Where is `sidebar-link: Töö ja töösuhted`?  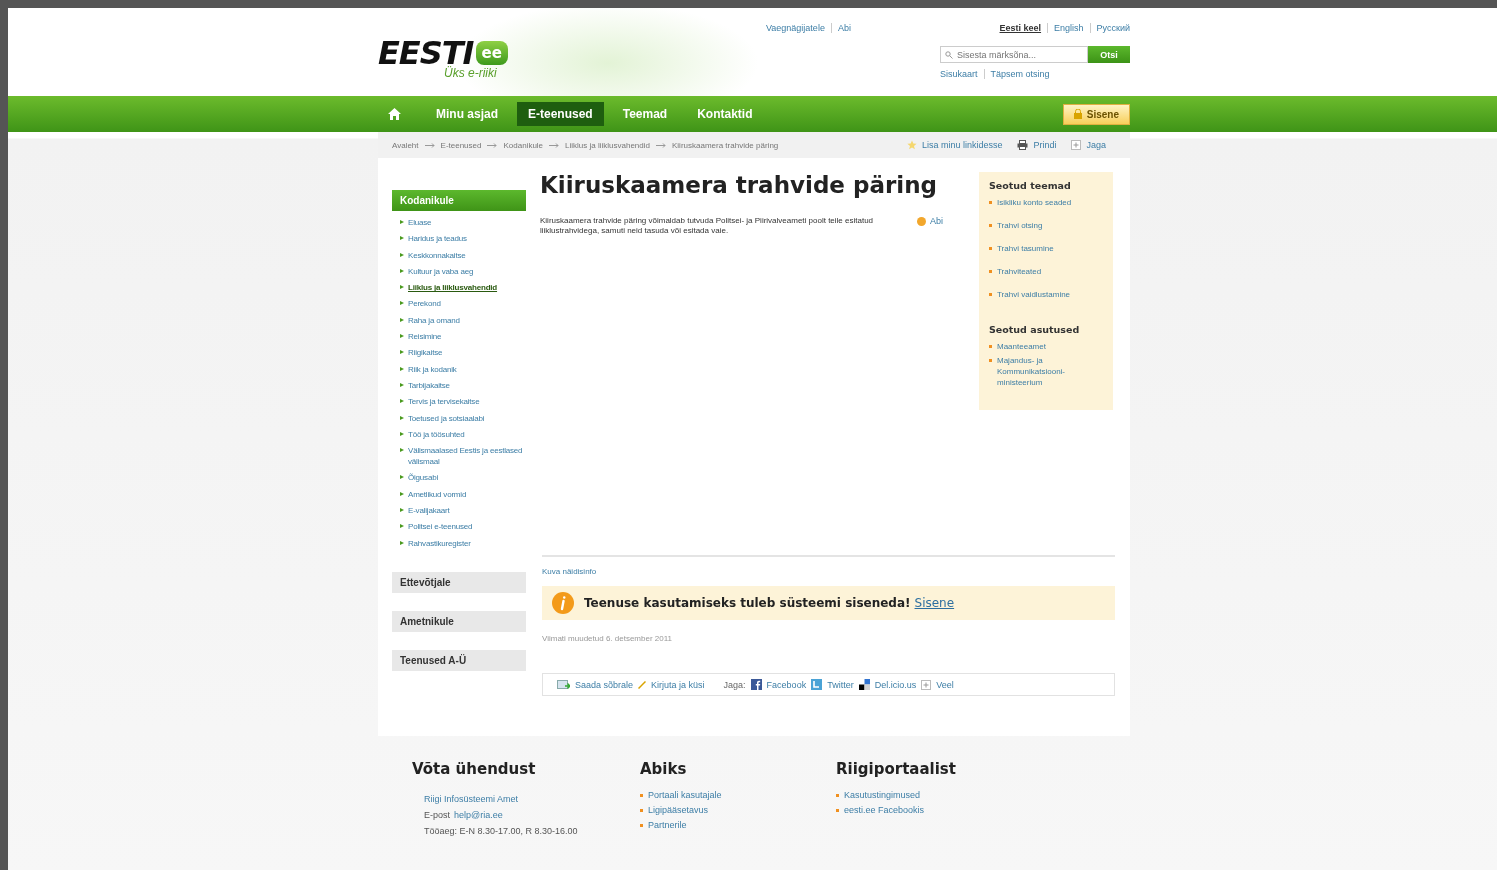
sidebar-link: Töö ja töösuhted is located at coordinates (436, 434).